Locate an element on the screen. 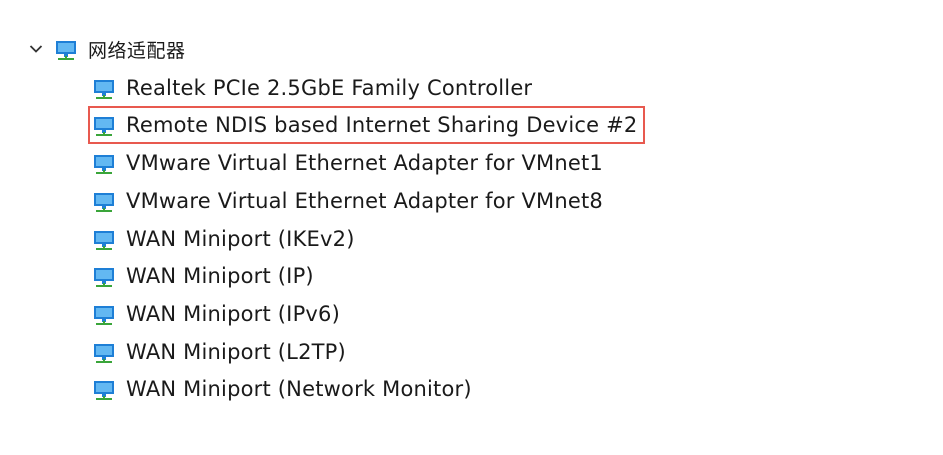  device-label: WAN Miniport (IP) is located at coordinates (220, 276).